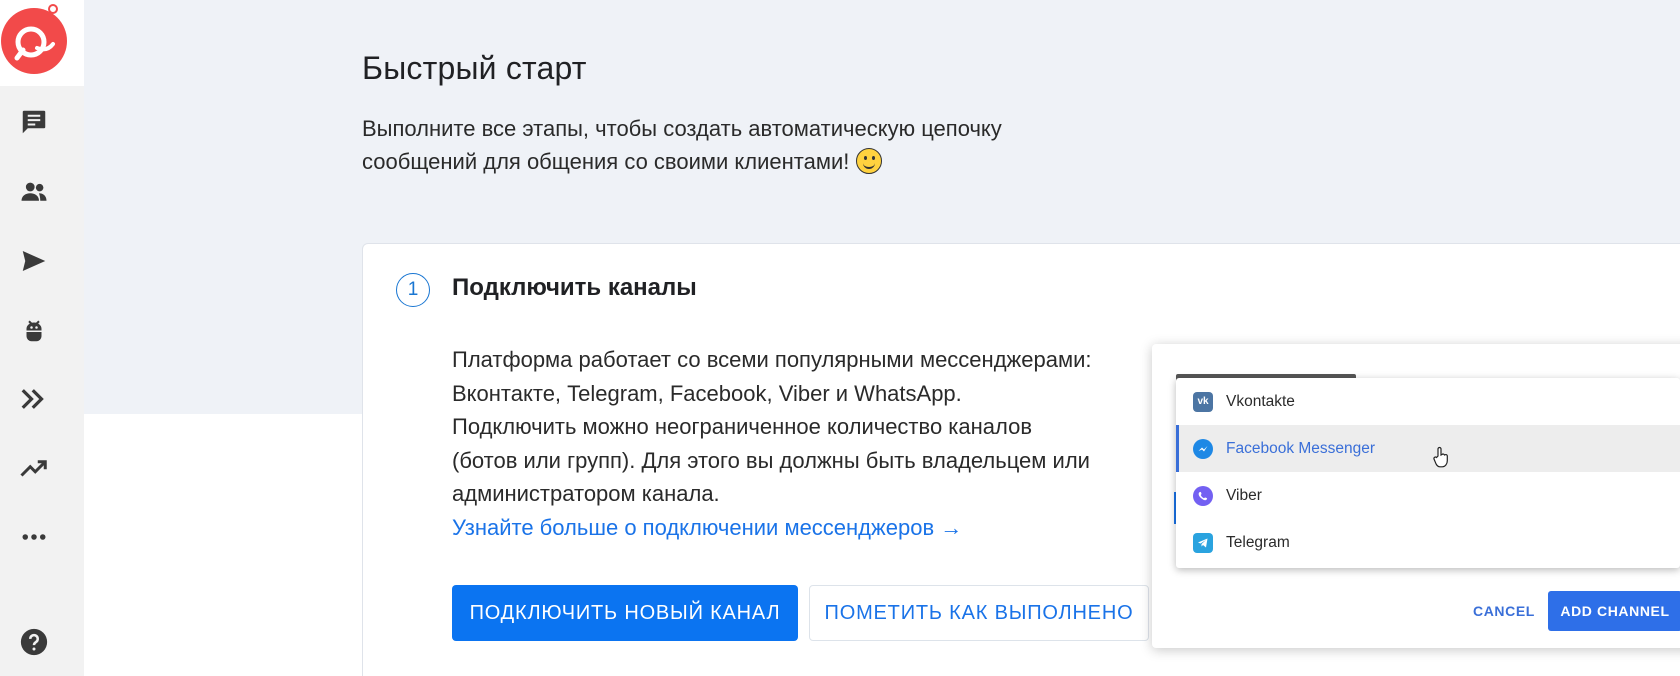 Image resolution: width=1680 pixels, height=676 pixels. What do you see at coordinates (574, 287) in the screenshot?
I see `step-title: Подключить каналы` at bounding box center [574, 287].